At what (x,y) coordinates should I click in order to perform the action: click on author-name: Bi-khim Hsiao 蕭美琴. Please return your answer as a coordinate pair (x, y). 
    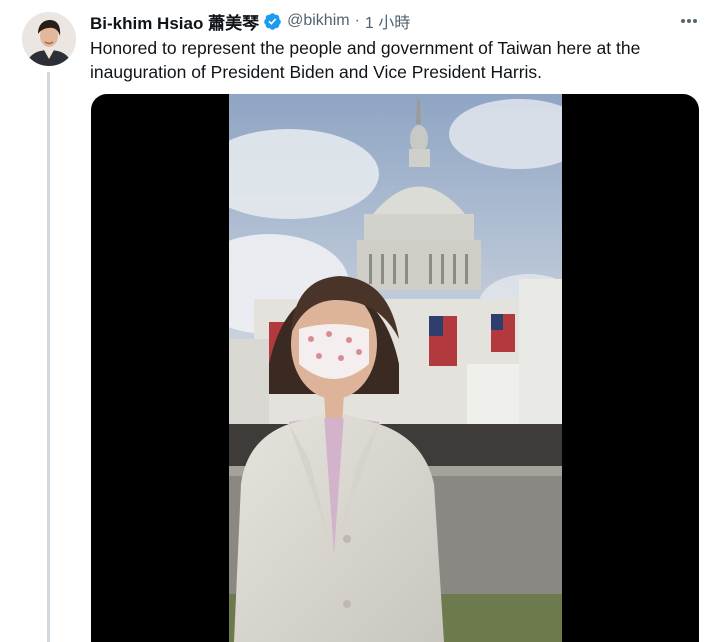
    Looking at the image, I should click on (174, 21).